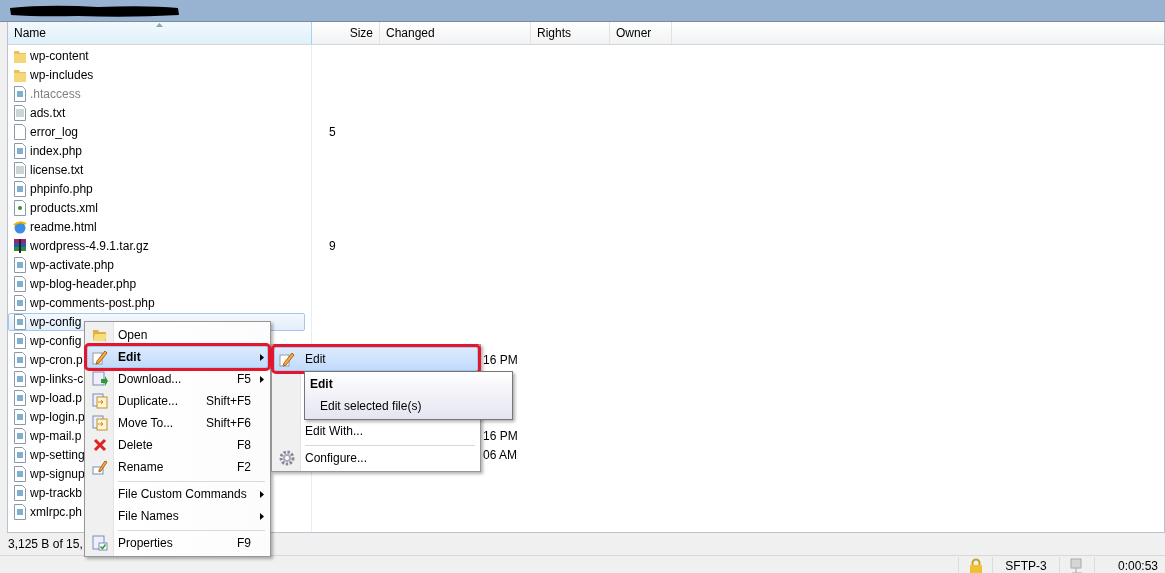  What do you see at coordinates (92, 302) in the screenshot?
I see `file-name: wp-comments-post.php` at bounding box center [92, 302].